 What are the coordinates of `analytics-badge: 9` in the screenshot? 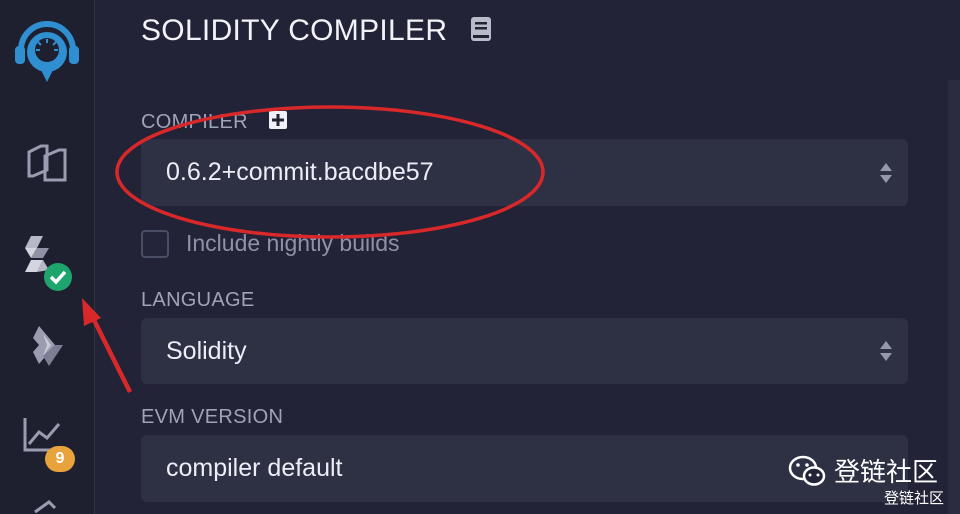 It's located at (60, 459).